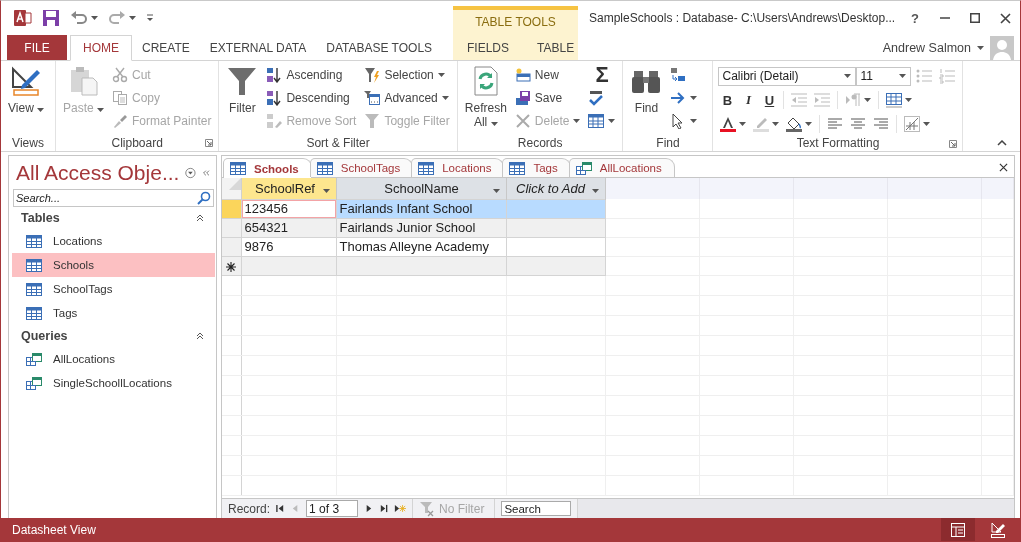  Describe the element at coordinates (555, 188) in the screenshot. I see `column-header: Click to Add` at that location.